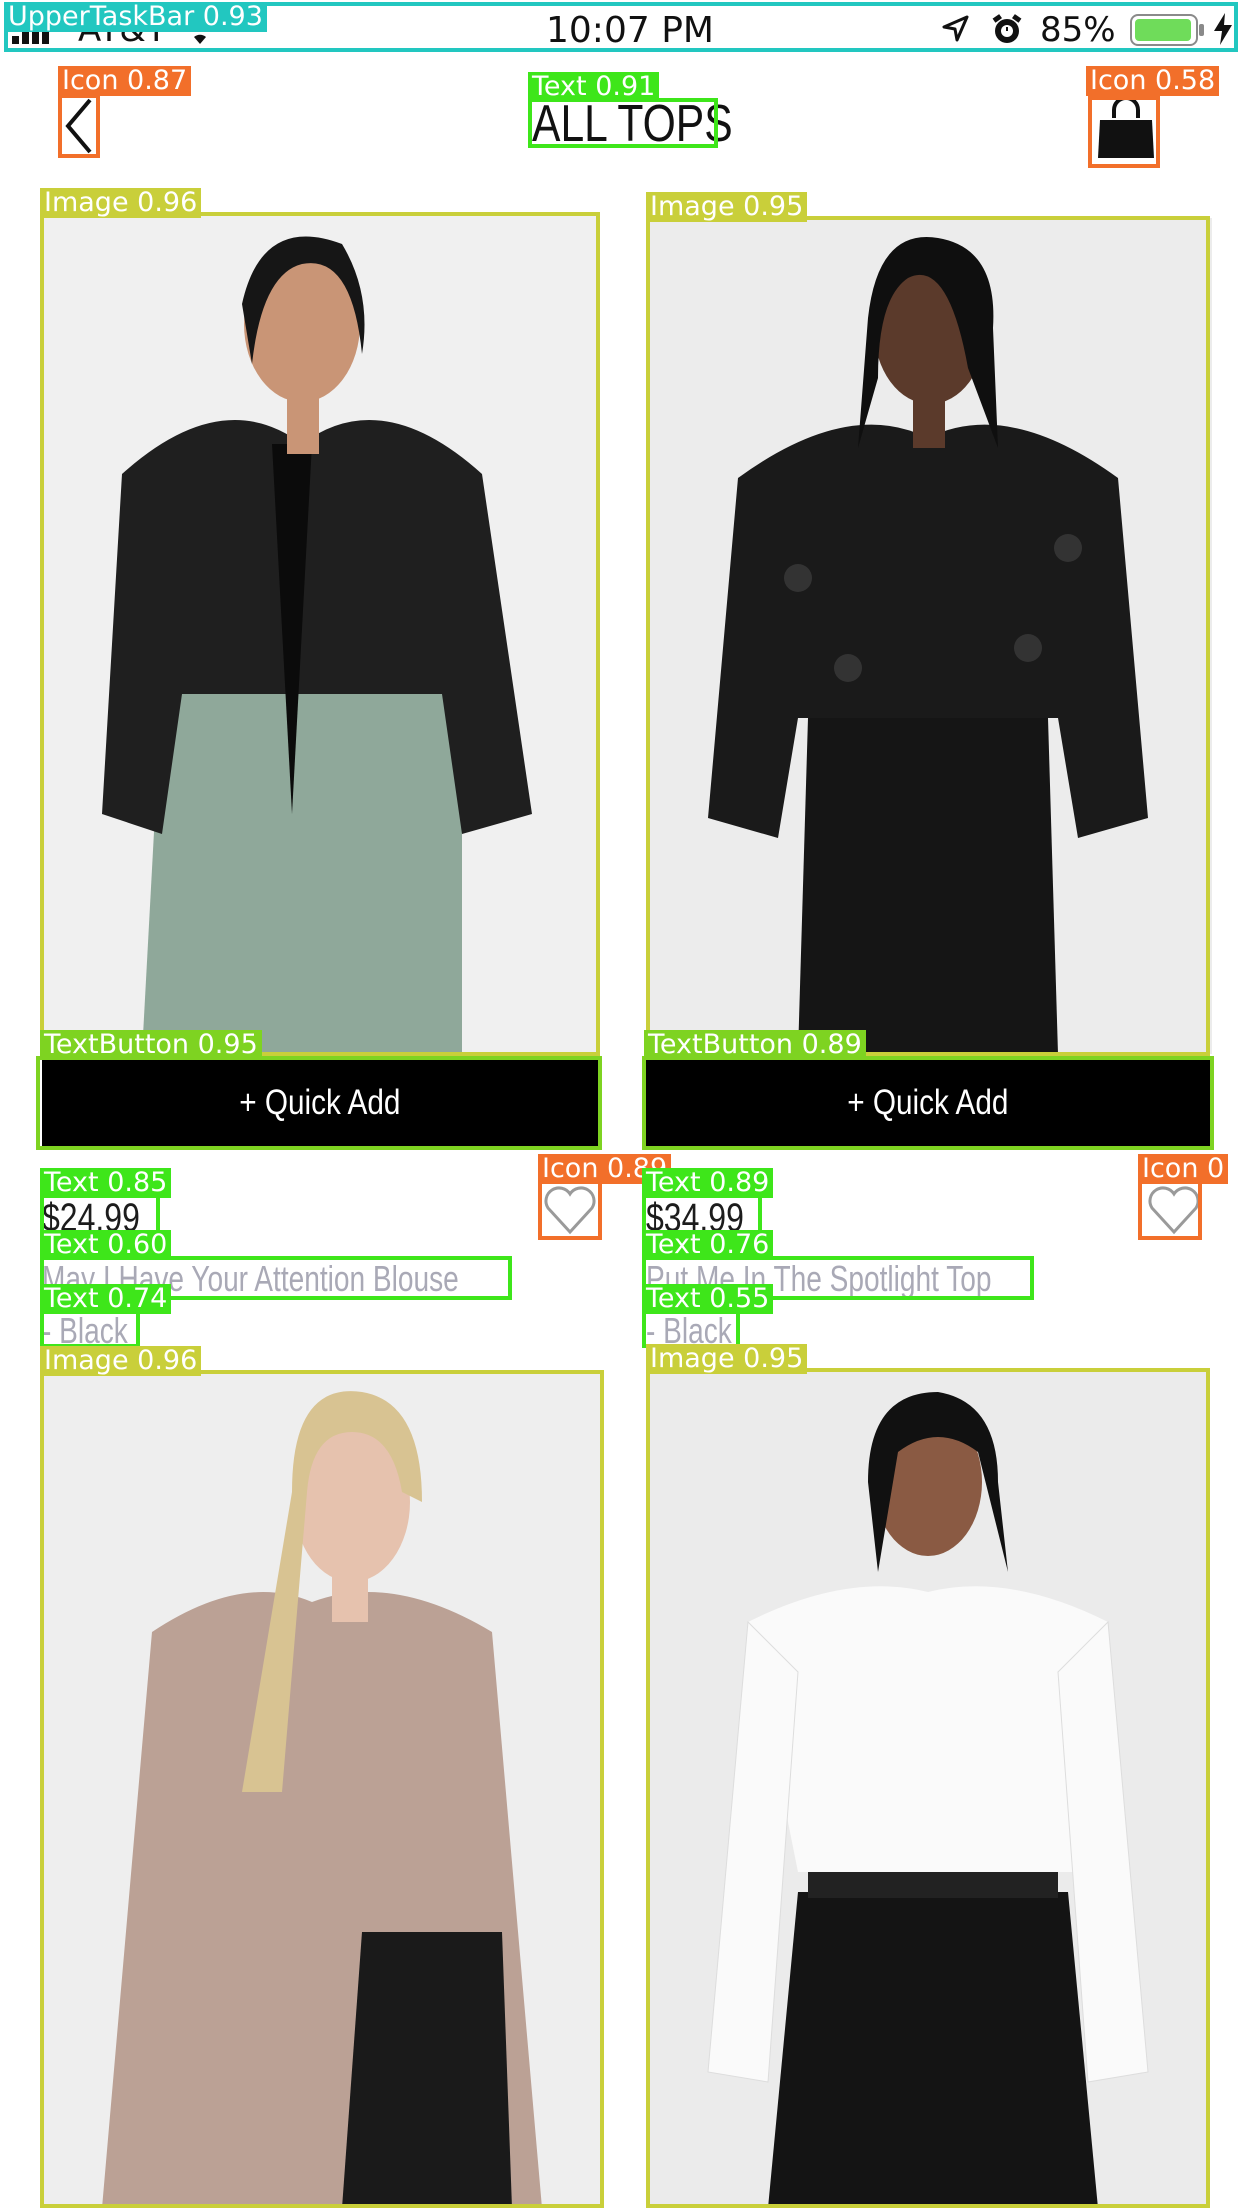  What do you see at coordinates (727, 1359) in the screenshot?
I see `detection-label-image-4: Image 0.95` at bounding box center [727, 1359].